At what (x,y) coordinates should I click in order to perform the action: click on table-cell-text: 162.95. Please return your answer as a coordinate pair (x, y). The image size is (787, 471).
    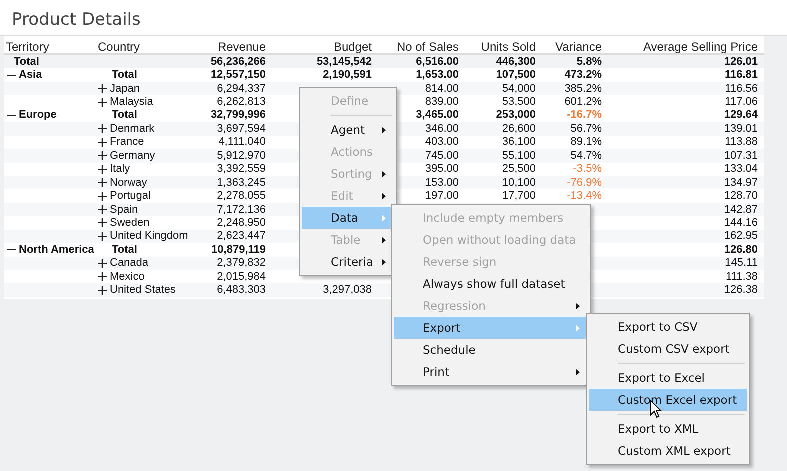
    Looking at the image, I should click on (741, 236).